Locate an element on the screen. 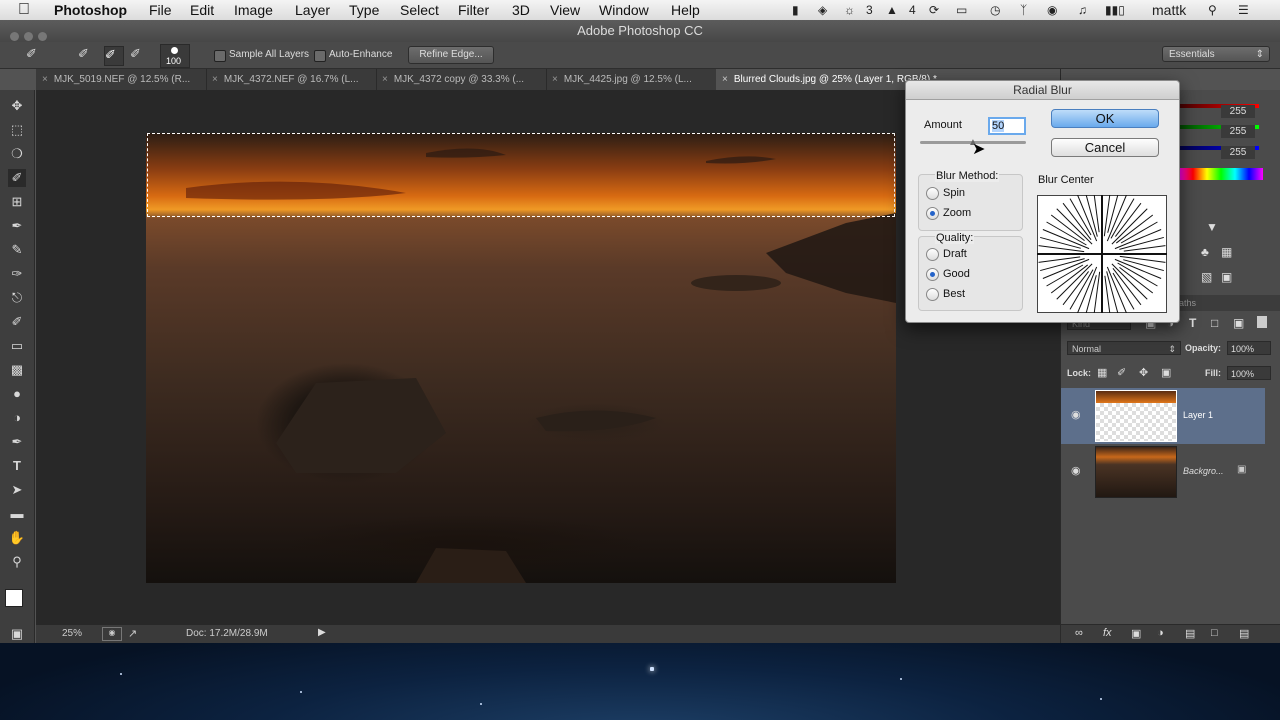 This screenshot has height=720, width=1280. zoom-tool-icon: ⚲ is located at coordinates (17, 562).